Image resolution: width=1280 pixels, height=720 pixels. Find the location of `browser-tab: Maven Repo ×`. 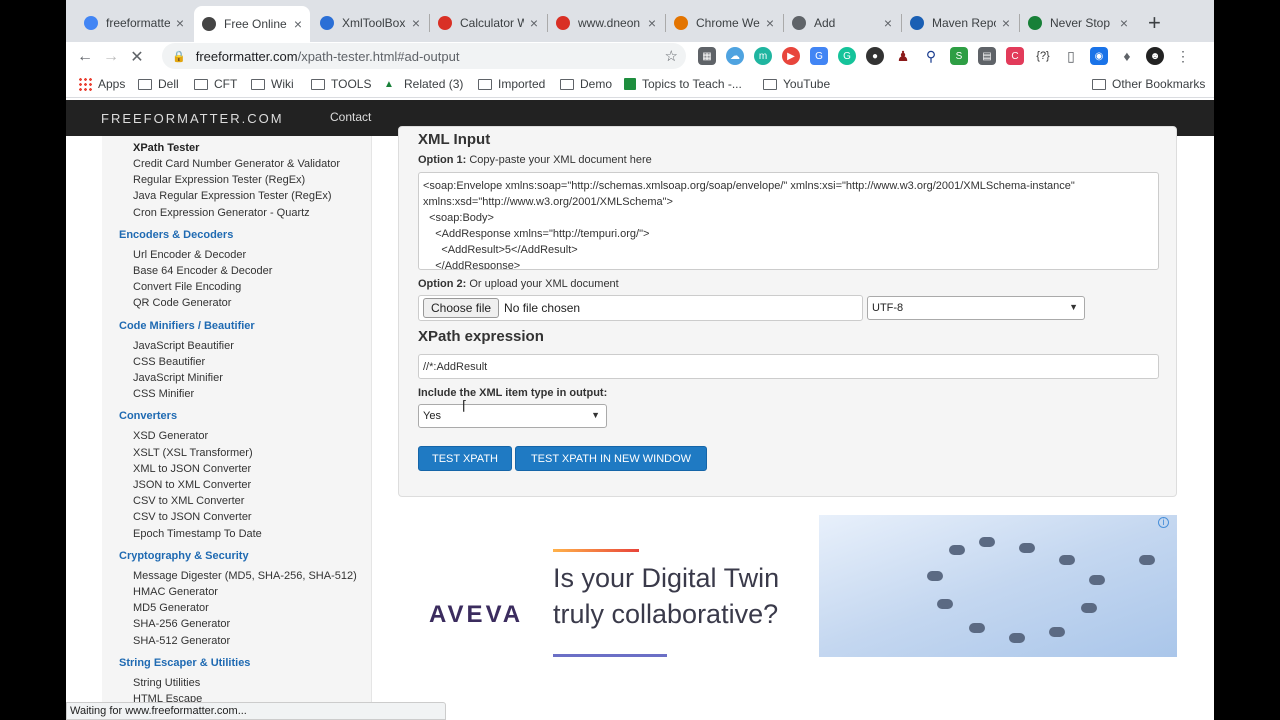

browser-tab: Maven Repo × is located at coordinates (960, 23).